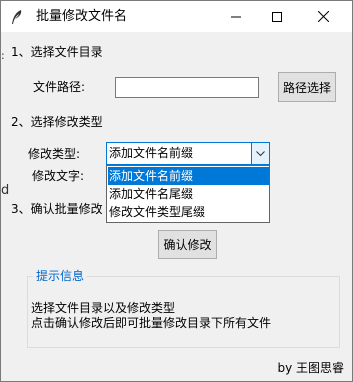  I want to click on type-dropdown-list: 添加文件名前缀 添加文件名尾缀 修改文件类型尾缀, so click(188, 194).